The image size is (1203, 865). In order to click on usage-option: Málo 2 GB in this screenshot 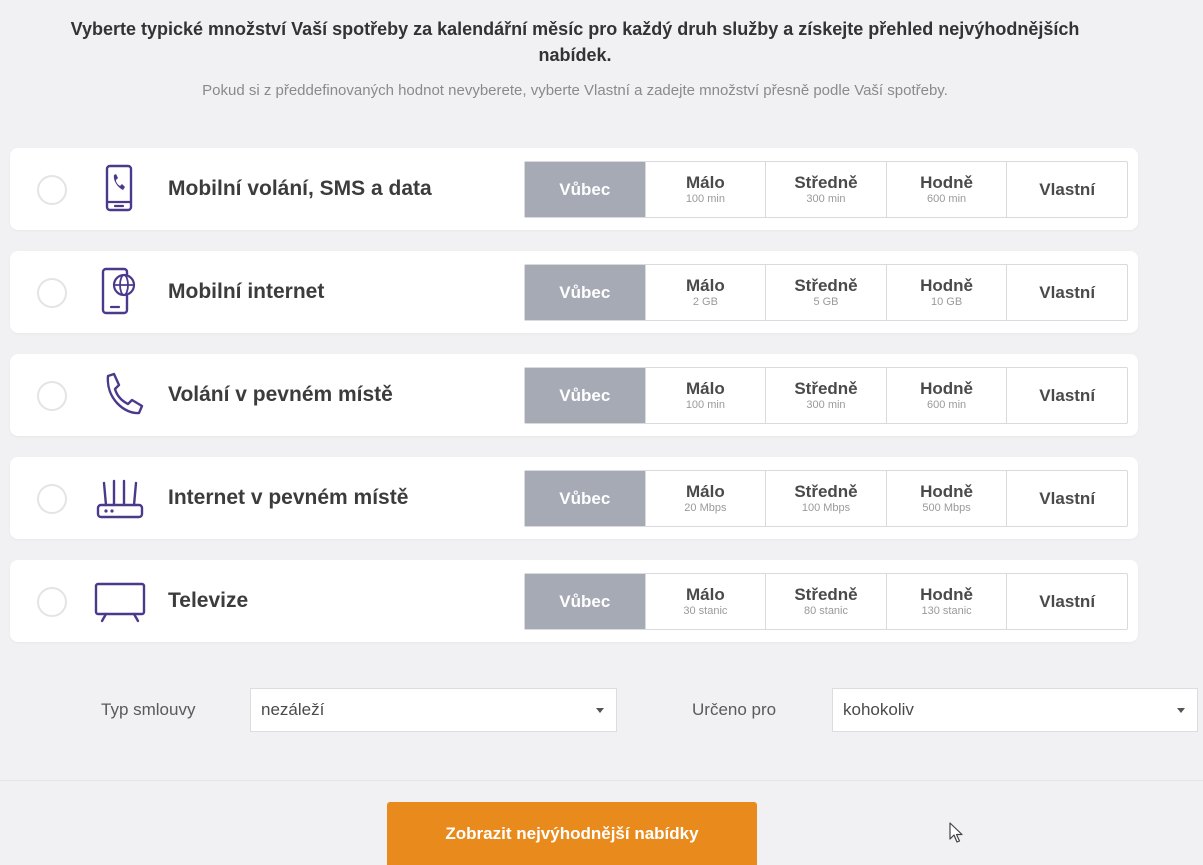, I will do `click(705, 292)`.